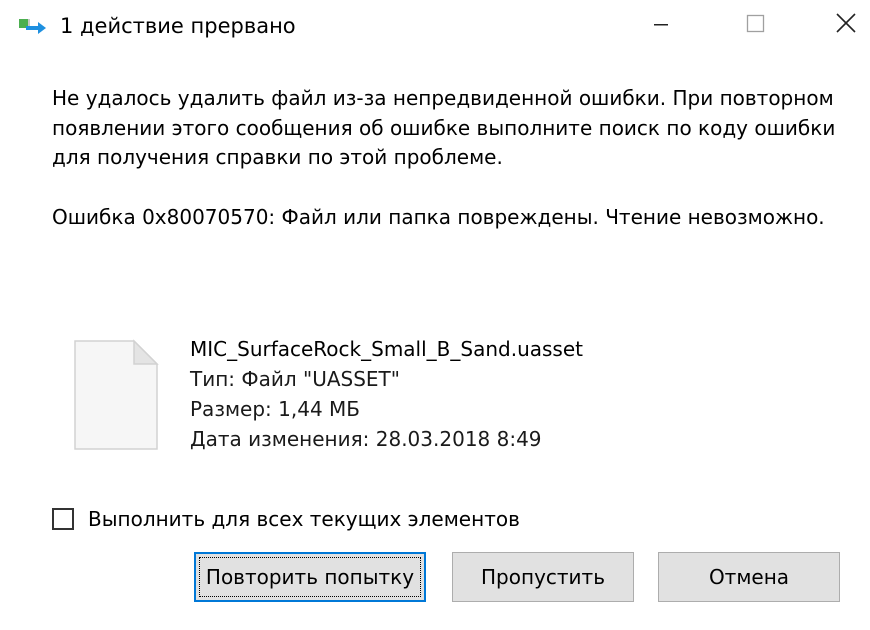 The height and width of the screenshot is (630, 870). What do you see at coordinates (178, 26) in the screenshot?
I see `window-title: 1 действие прервано` at bounding box center [178, 26].